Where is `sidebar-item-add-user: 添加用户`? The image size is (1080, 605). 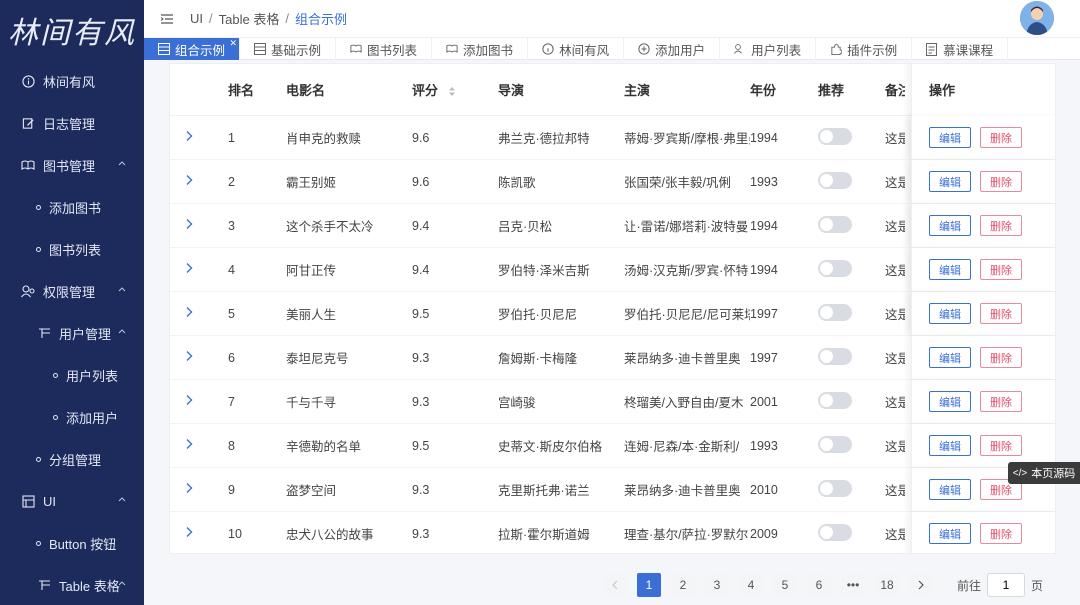
sidebar-item-add-user: 添加用户 is located at coordinates (72, 417).